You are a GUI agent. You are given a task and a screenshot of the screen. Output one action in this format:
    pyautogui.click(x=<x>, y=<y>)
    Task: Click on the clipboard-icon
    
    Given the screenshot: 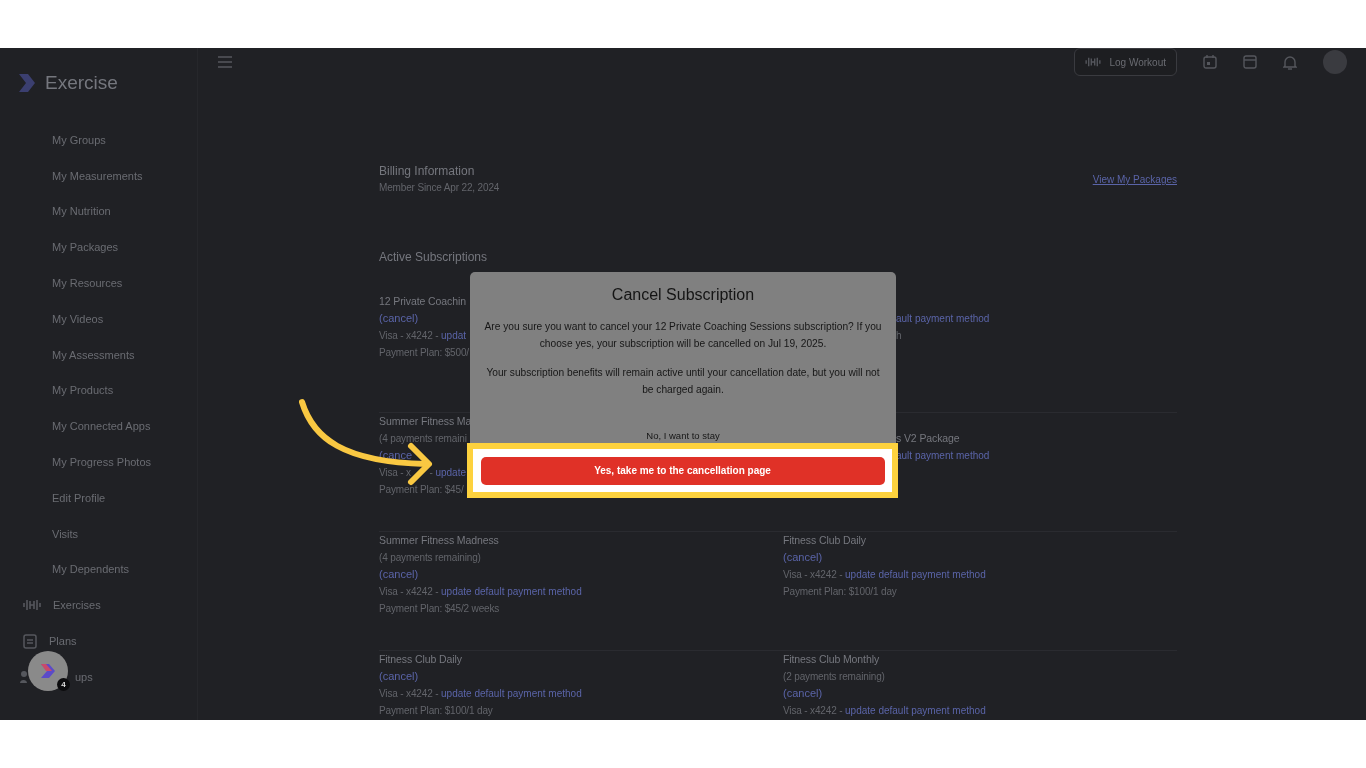 What is the action you would take?
    pyautogui.click(x=30, y=641)
    